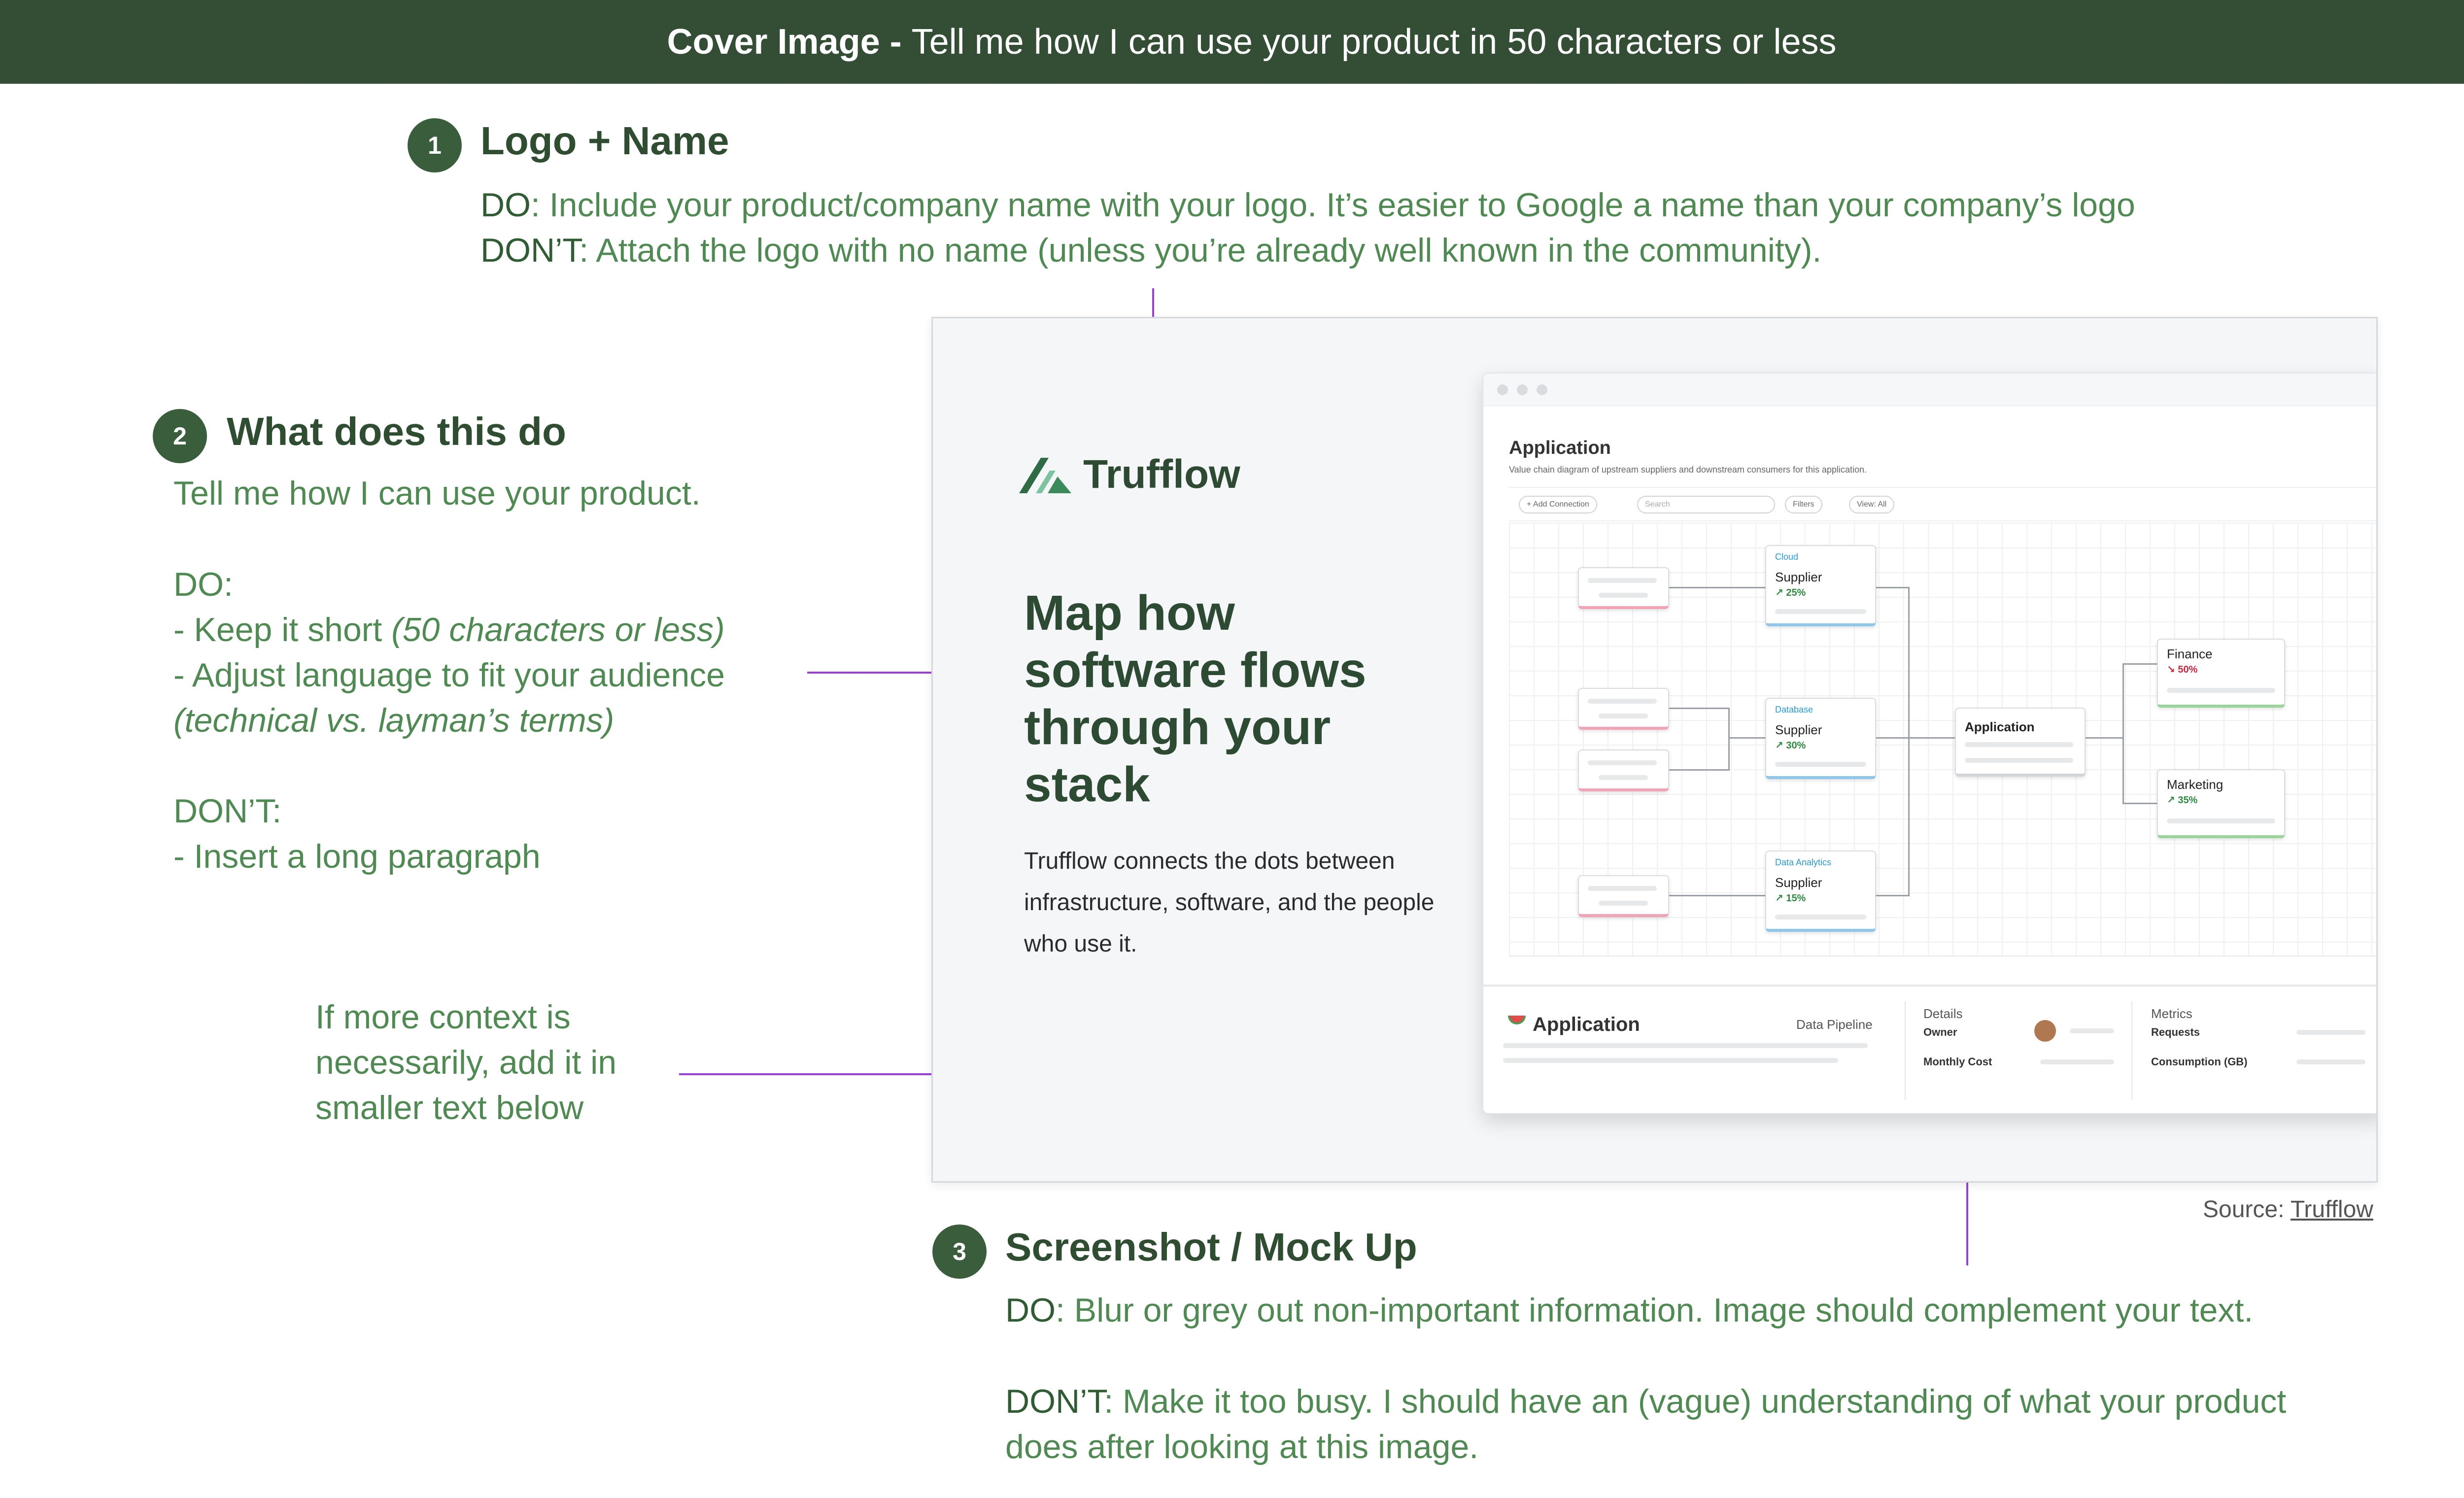 Image resolution: width=2464 pixels, height=1498 pixels. Describe the element at coordinates (1586, 1024) in the screenshot. I see `details-title: Application` at that location.